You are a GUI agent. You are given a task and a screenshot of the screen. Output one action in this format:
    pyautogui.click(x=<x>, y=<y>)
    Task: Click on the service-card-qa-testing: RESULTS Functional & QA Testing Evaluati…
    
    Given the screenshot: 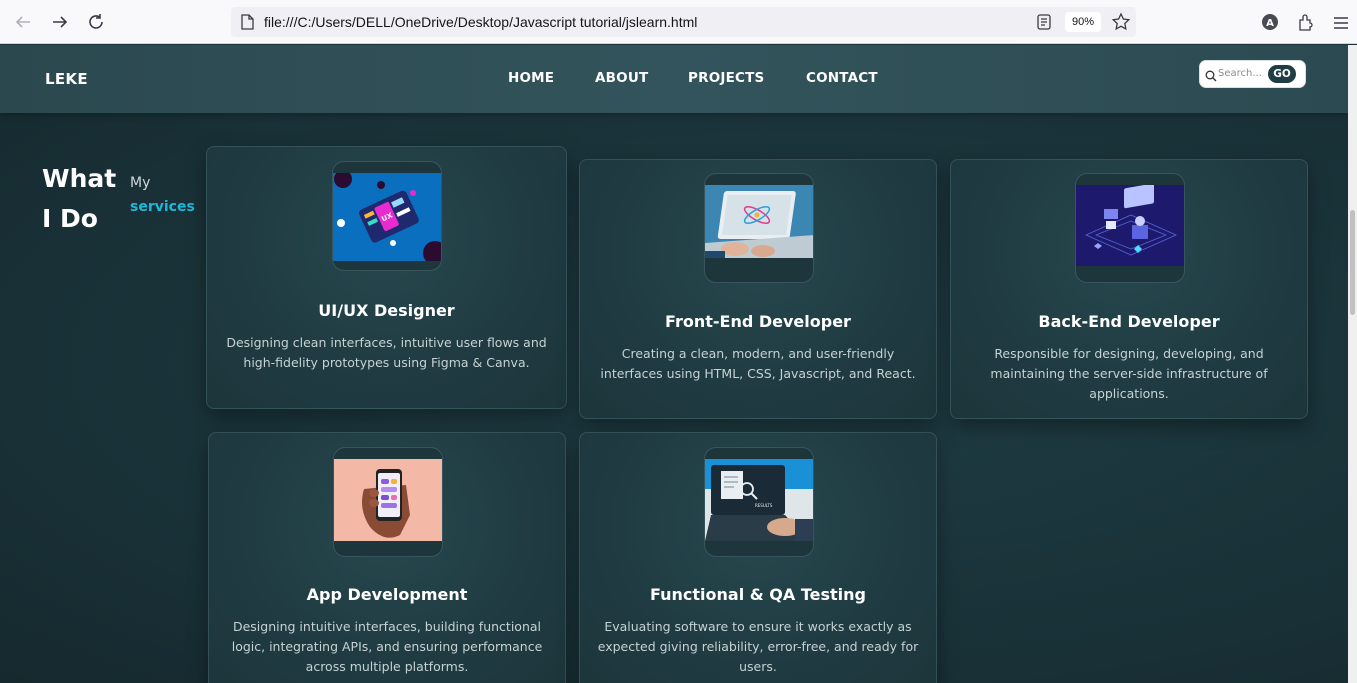 What is the action you would take?
    pyautogui.click(x=758, y=557)
    